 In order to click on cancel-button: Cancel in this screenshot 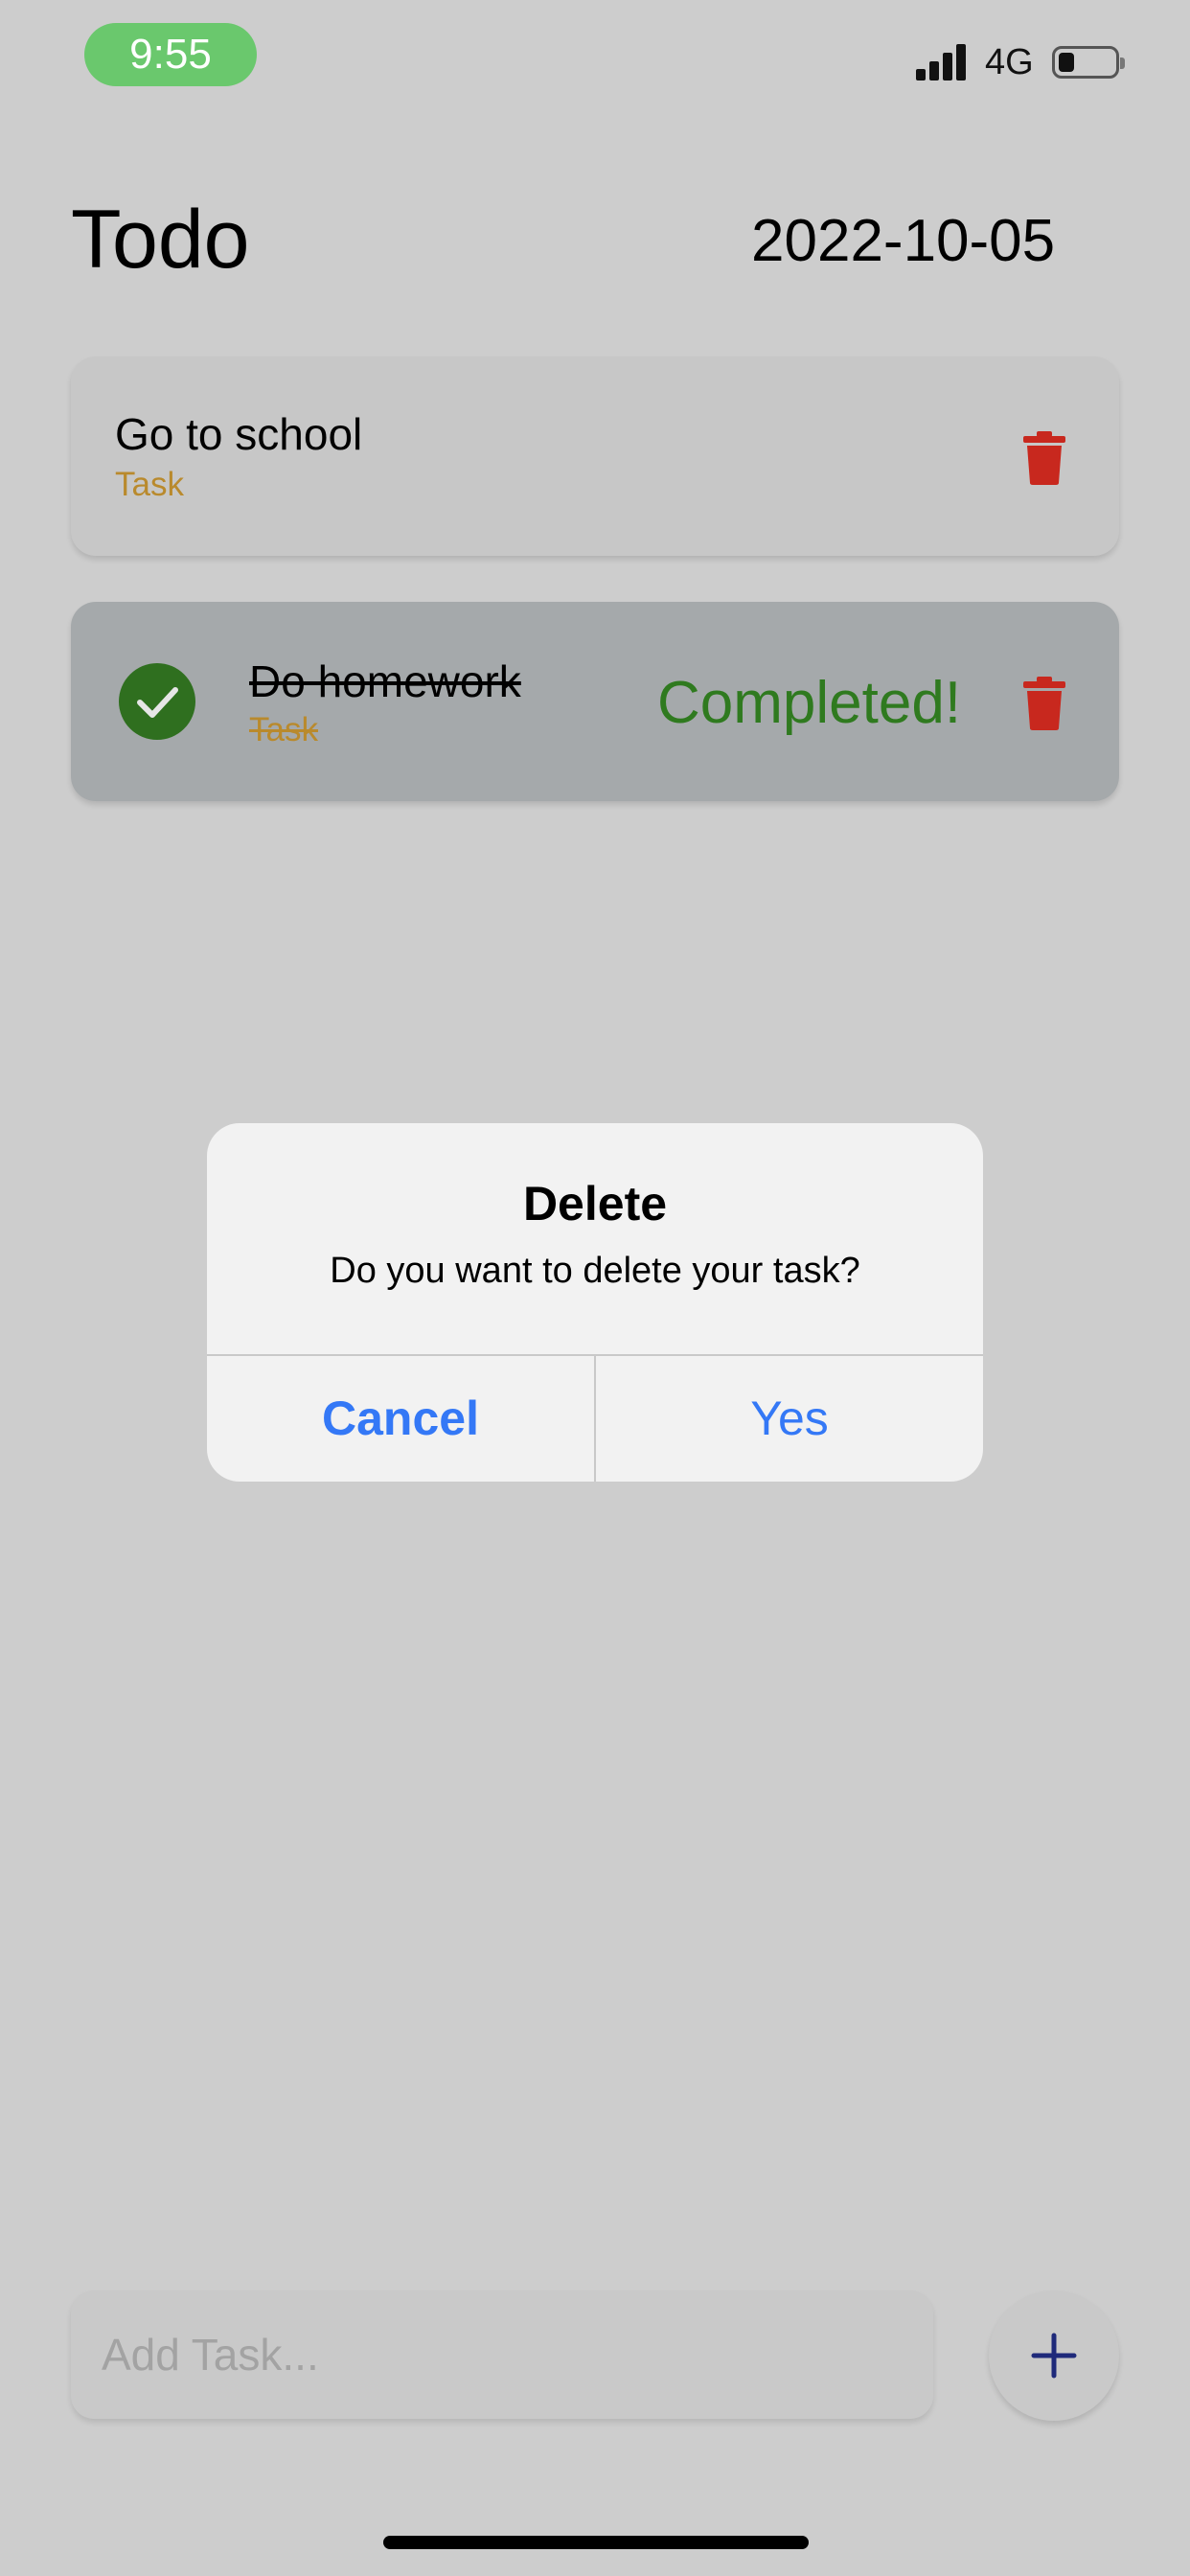, I will do `click(401, 1419)`.